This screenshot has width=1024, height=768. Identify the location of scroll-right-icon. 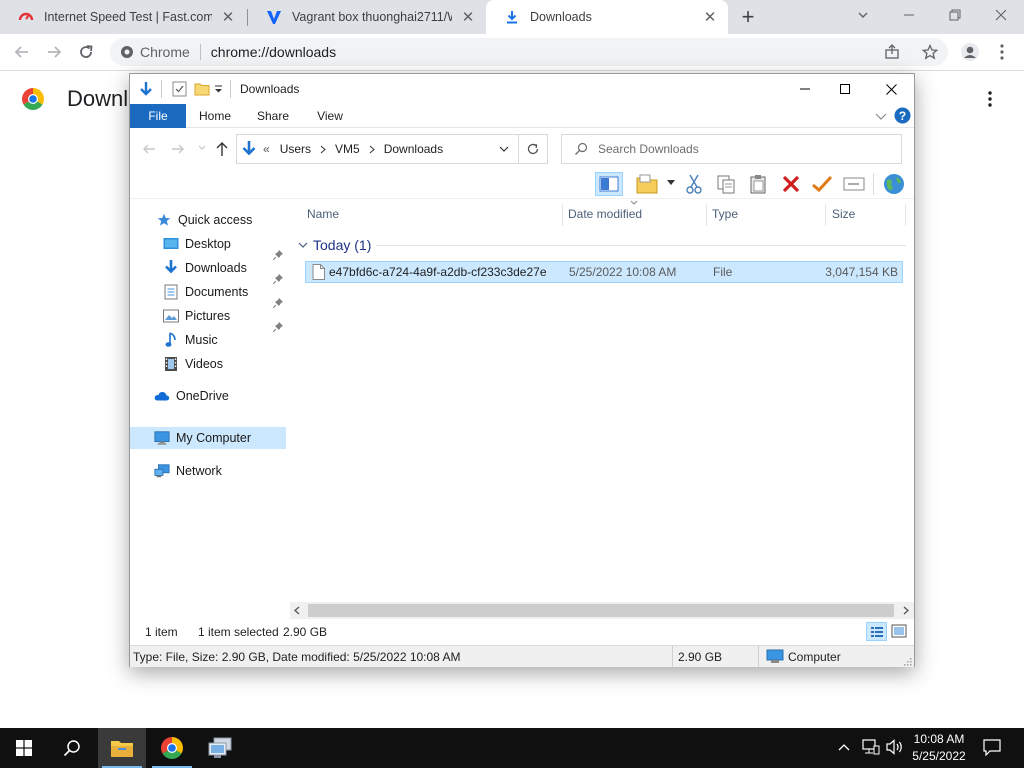
(906, 610).